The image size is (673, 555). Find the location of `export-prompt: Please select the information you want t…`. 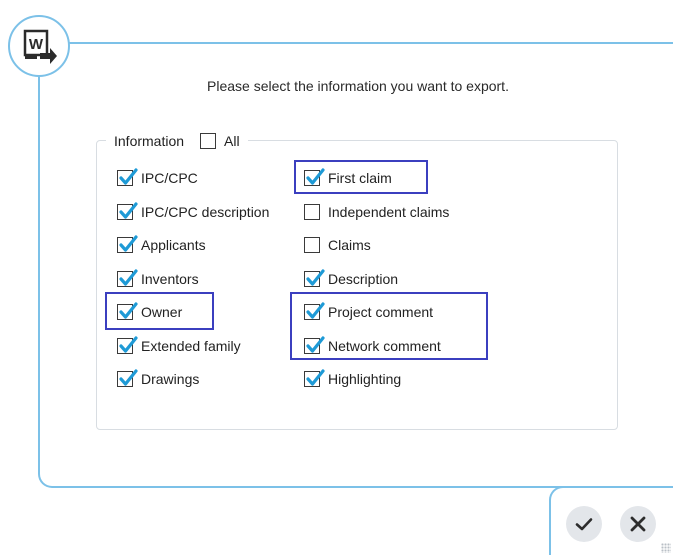

export-prompt: Please select the information you want t… is located at coordinates (358, 86).